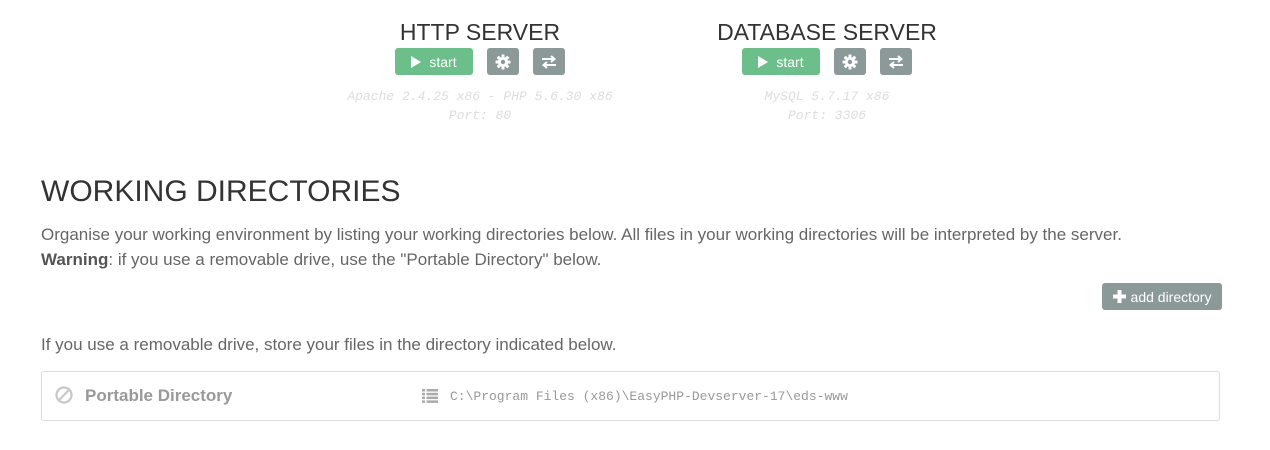 Image resolution: width=1270 pixels, height=450 pixels. I want to click on database-switch-button, so click(895, 61).